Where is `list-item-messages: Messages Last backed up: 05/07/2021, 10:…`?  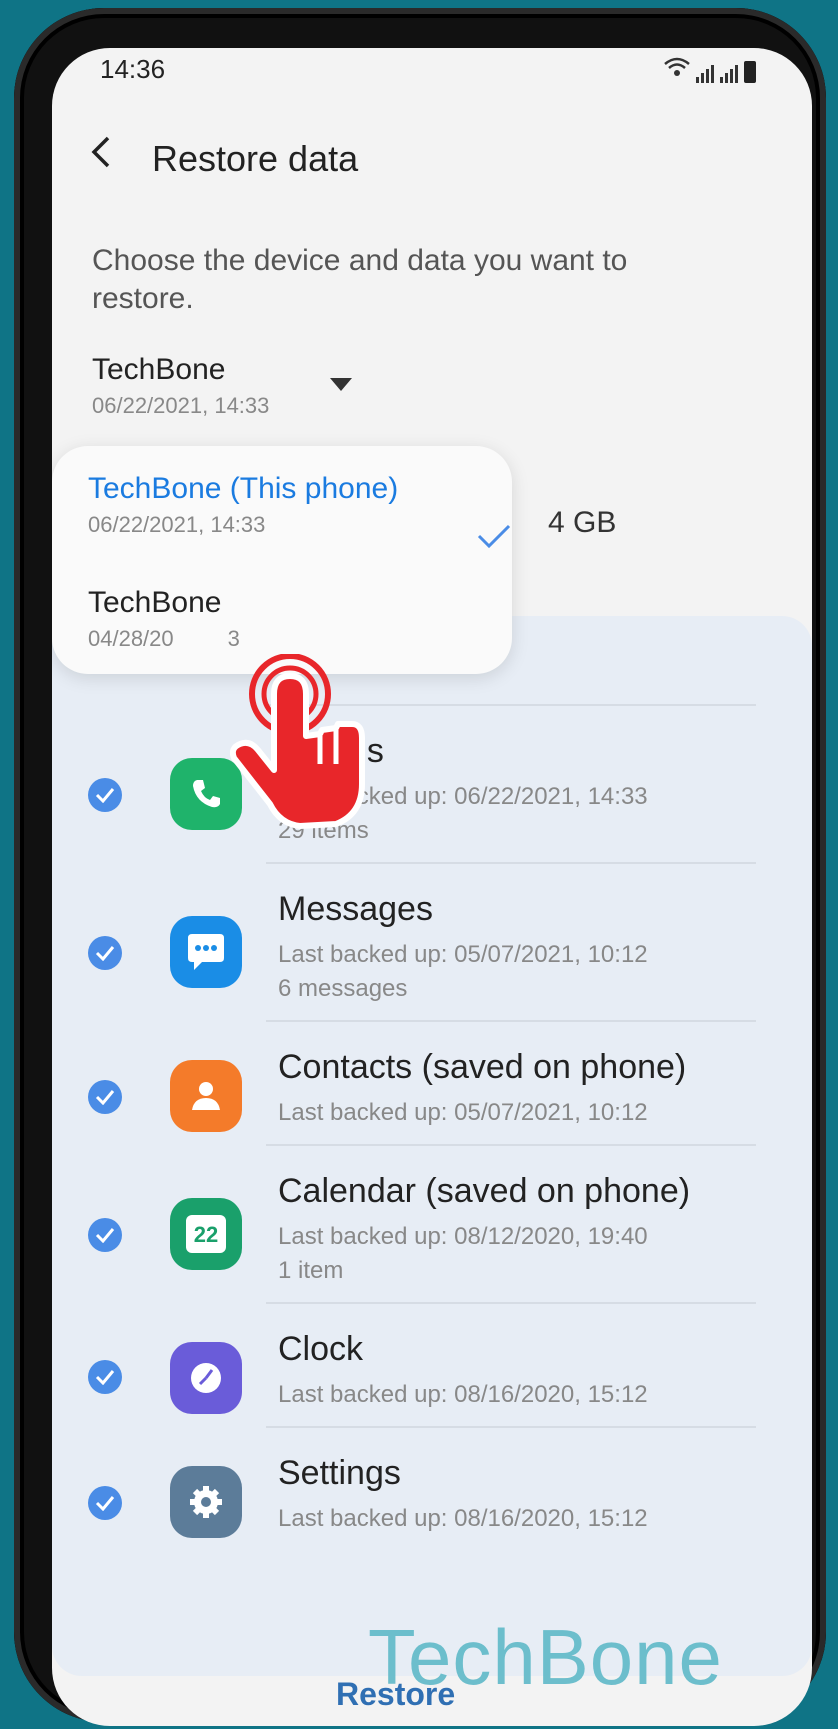 list-item-messages: Messages Last backed up: 05/07/2021, 10:… is located at coordinates (432, 943).